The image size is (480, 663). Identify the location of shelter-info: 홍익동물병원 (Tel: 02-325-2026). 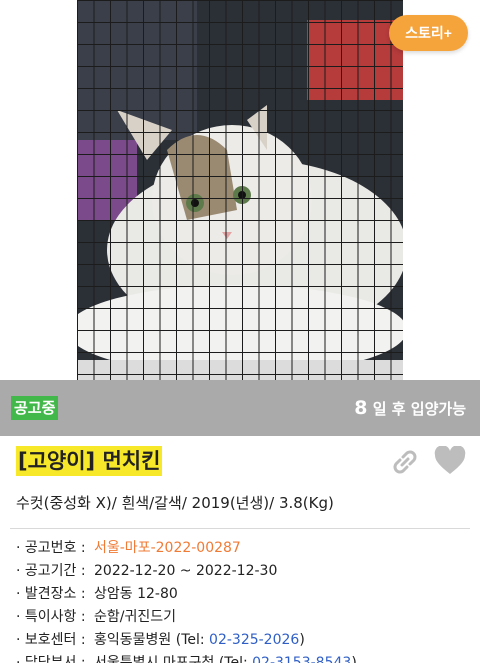
(199, 640).